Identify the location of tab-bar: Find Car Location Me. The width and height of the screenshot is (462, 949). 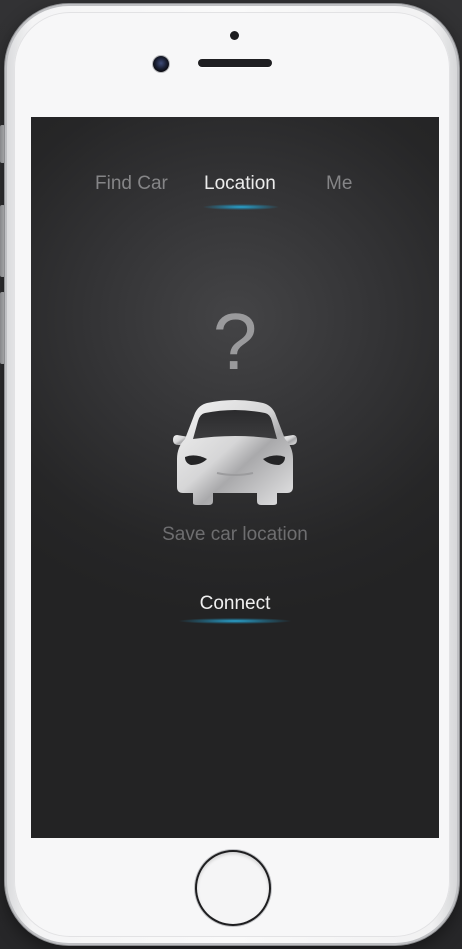
(235, 193).